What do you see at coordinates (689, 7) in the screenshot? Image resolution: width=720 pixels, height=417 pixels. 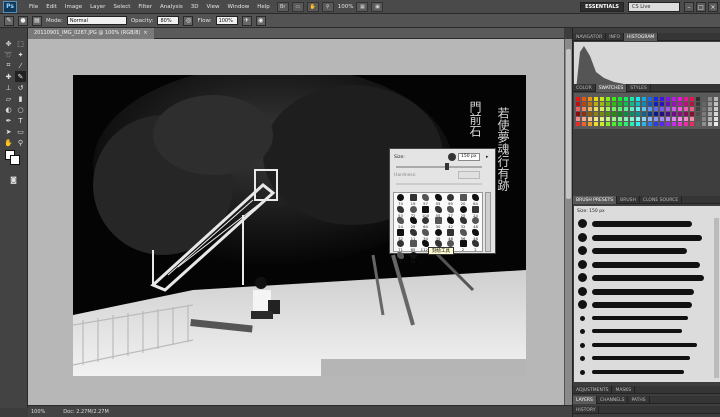 I see `minimize-icon: –` at bounding box center [689, 7].